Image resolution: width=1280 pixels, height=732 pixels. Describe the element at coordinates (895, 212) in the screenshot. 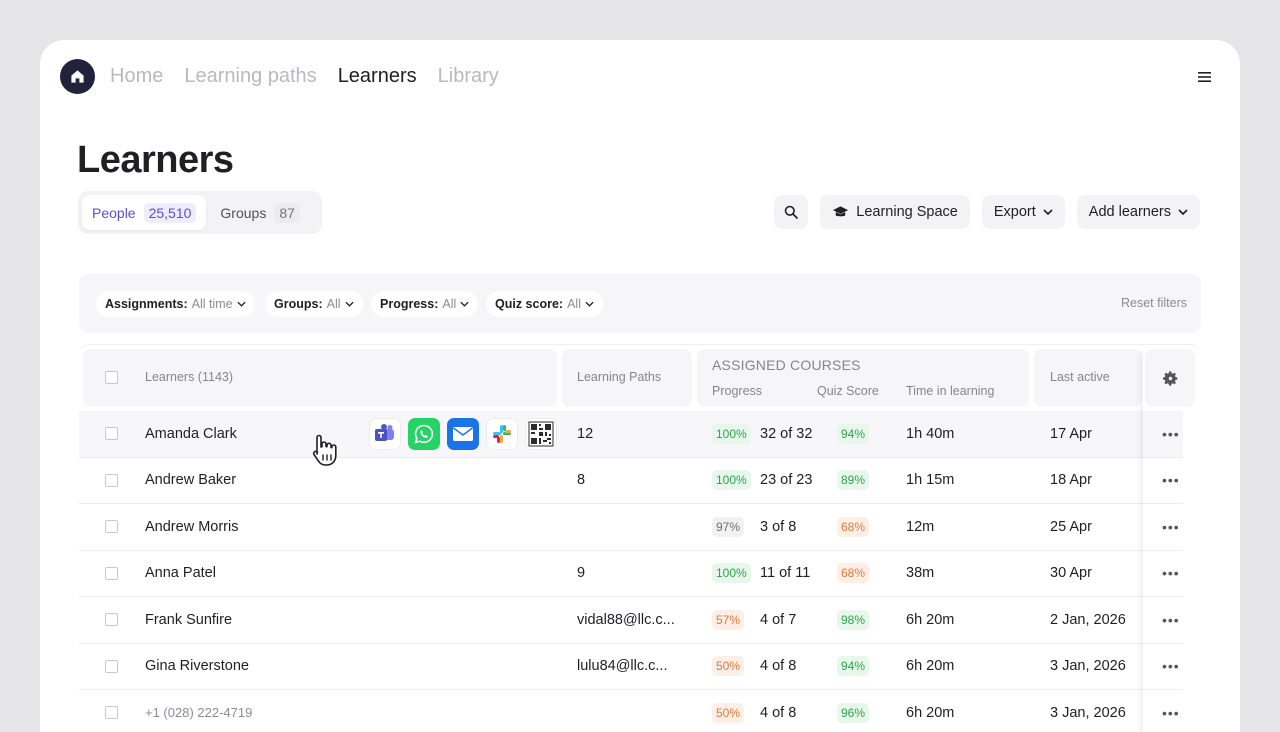

I see `learning-space-button: Learning Space` at that location.